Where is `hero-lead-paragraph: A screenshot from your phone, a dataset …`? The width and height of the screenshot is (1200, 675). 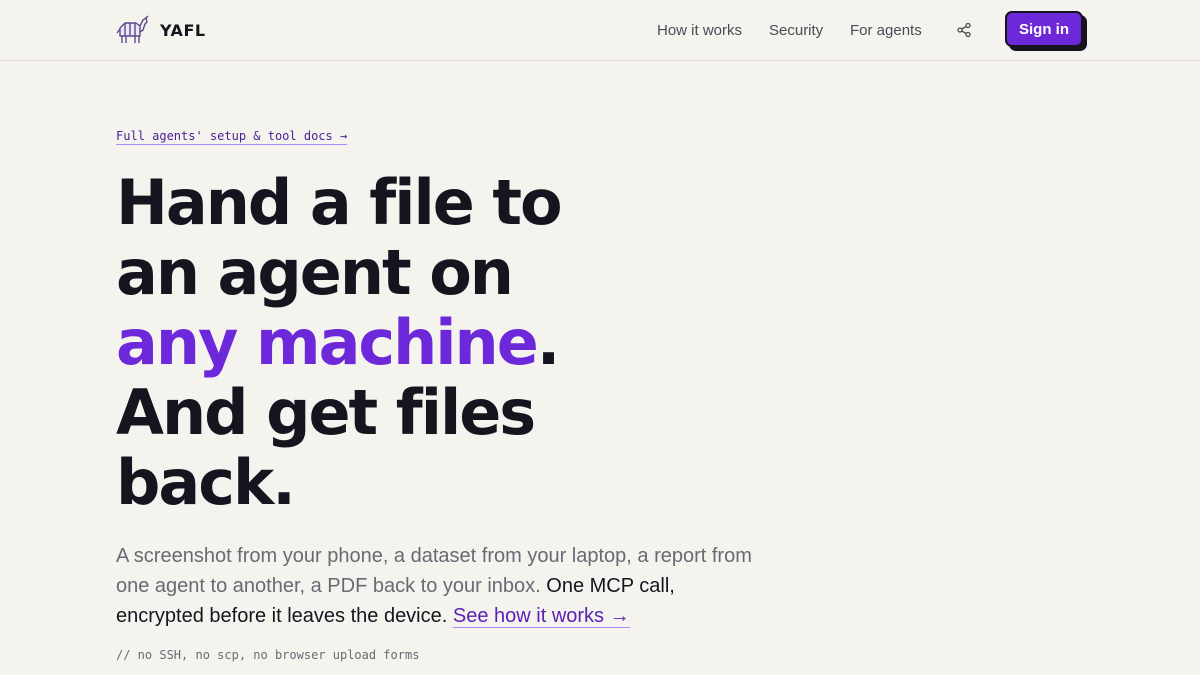
hero-lead-paragraph: A screenshot from your phone, a dataset … is located at coordinates (436, 586).